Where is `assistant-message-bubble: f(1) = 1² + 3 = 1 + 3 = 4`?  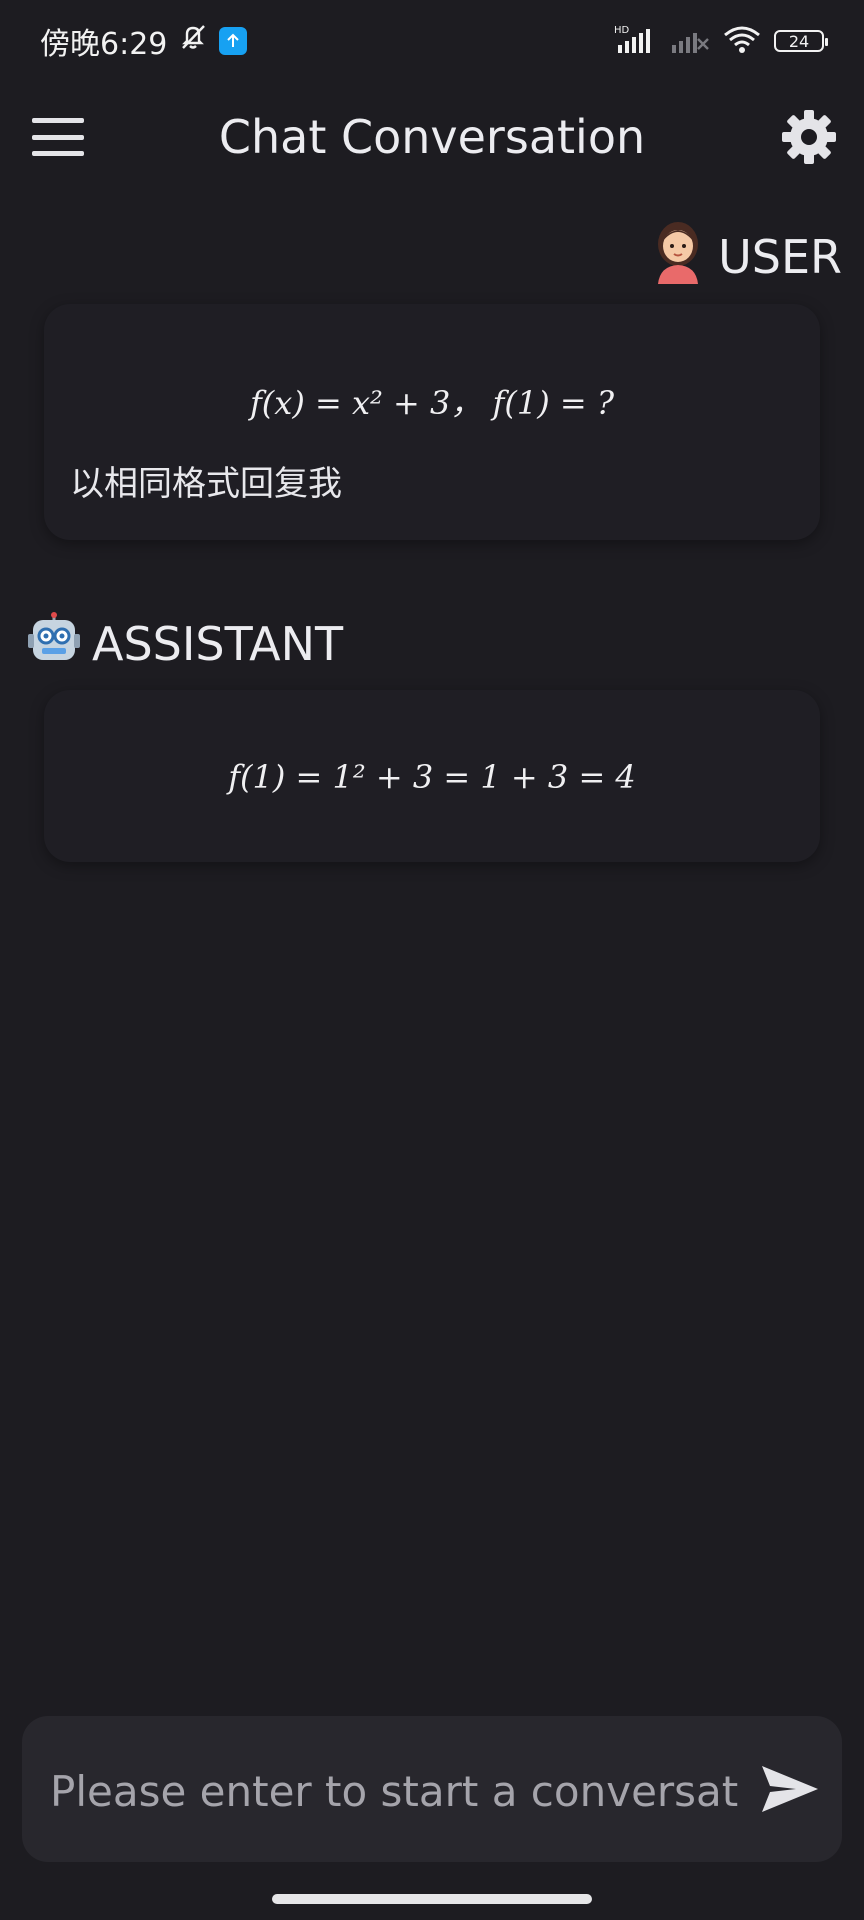 assistant-message-bubble: f(1) = 1² + 3 = 1 + 3 = 4 is located at coordinates (432, 776).